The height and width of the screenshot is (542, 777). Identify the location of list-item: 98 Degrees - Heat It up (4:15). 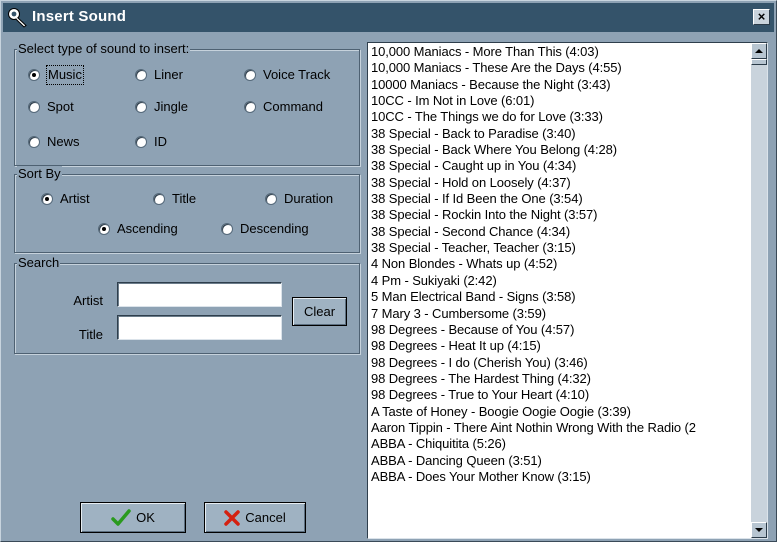
(561, 346).